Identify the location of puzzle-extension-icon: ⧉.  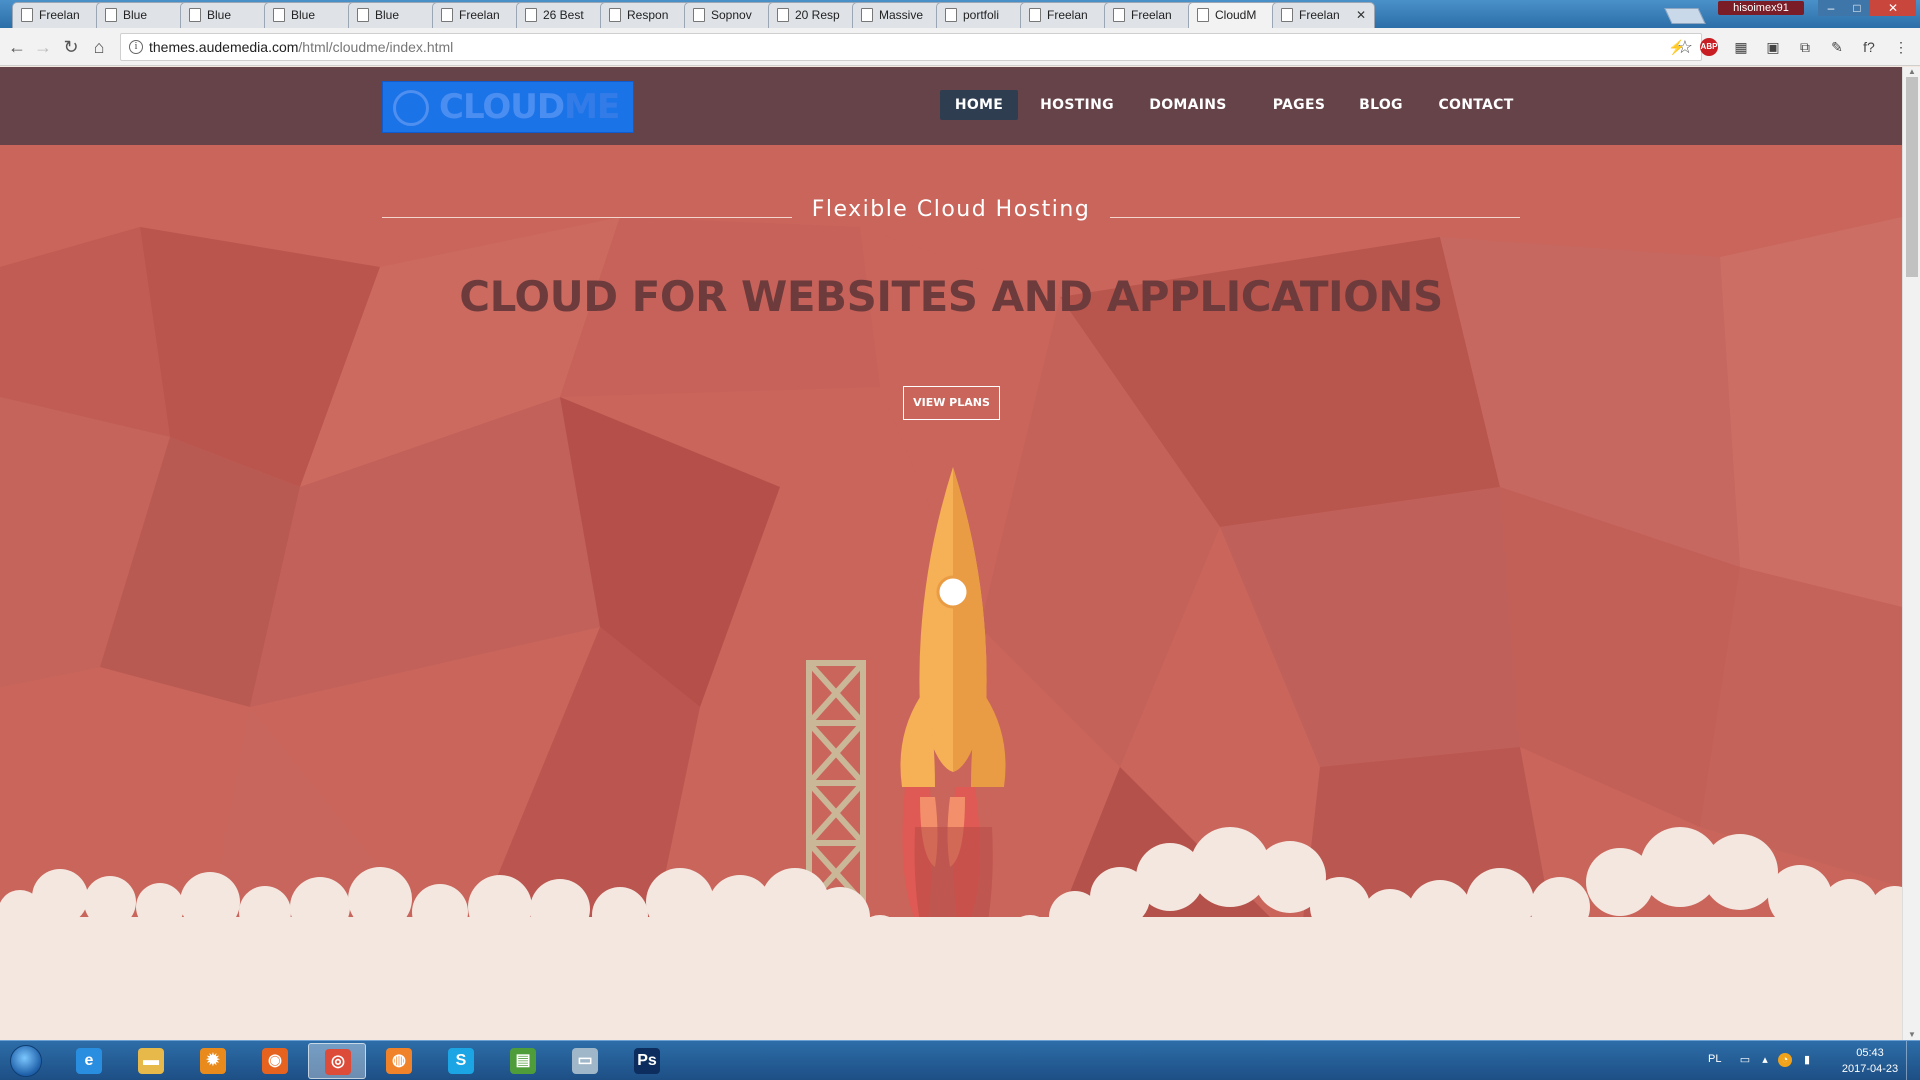
(1805, 47).